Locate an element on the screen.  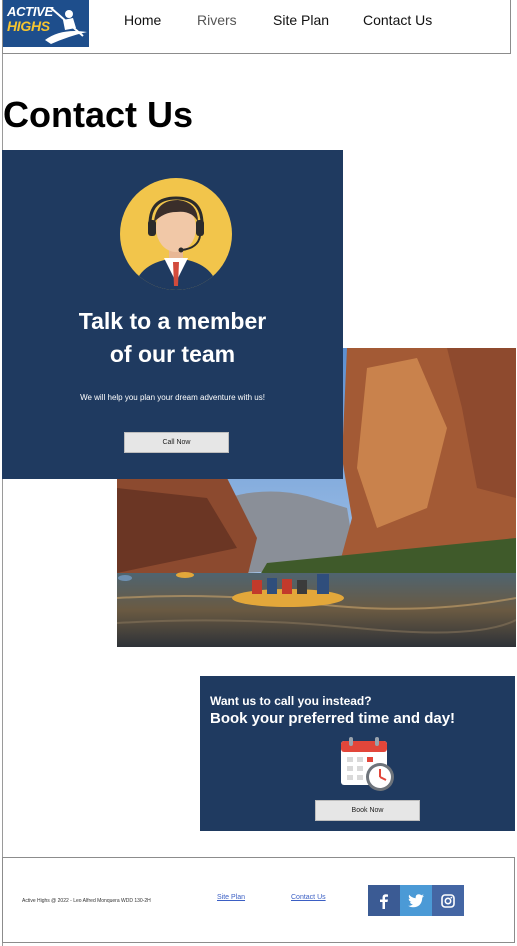
nav-site-plan: Site Plan is located at coordinates (301, 20).